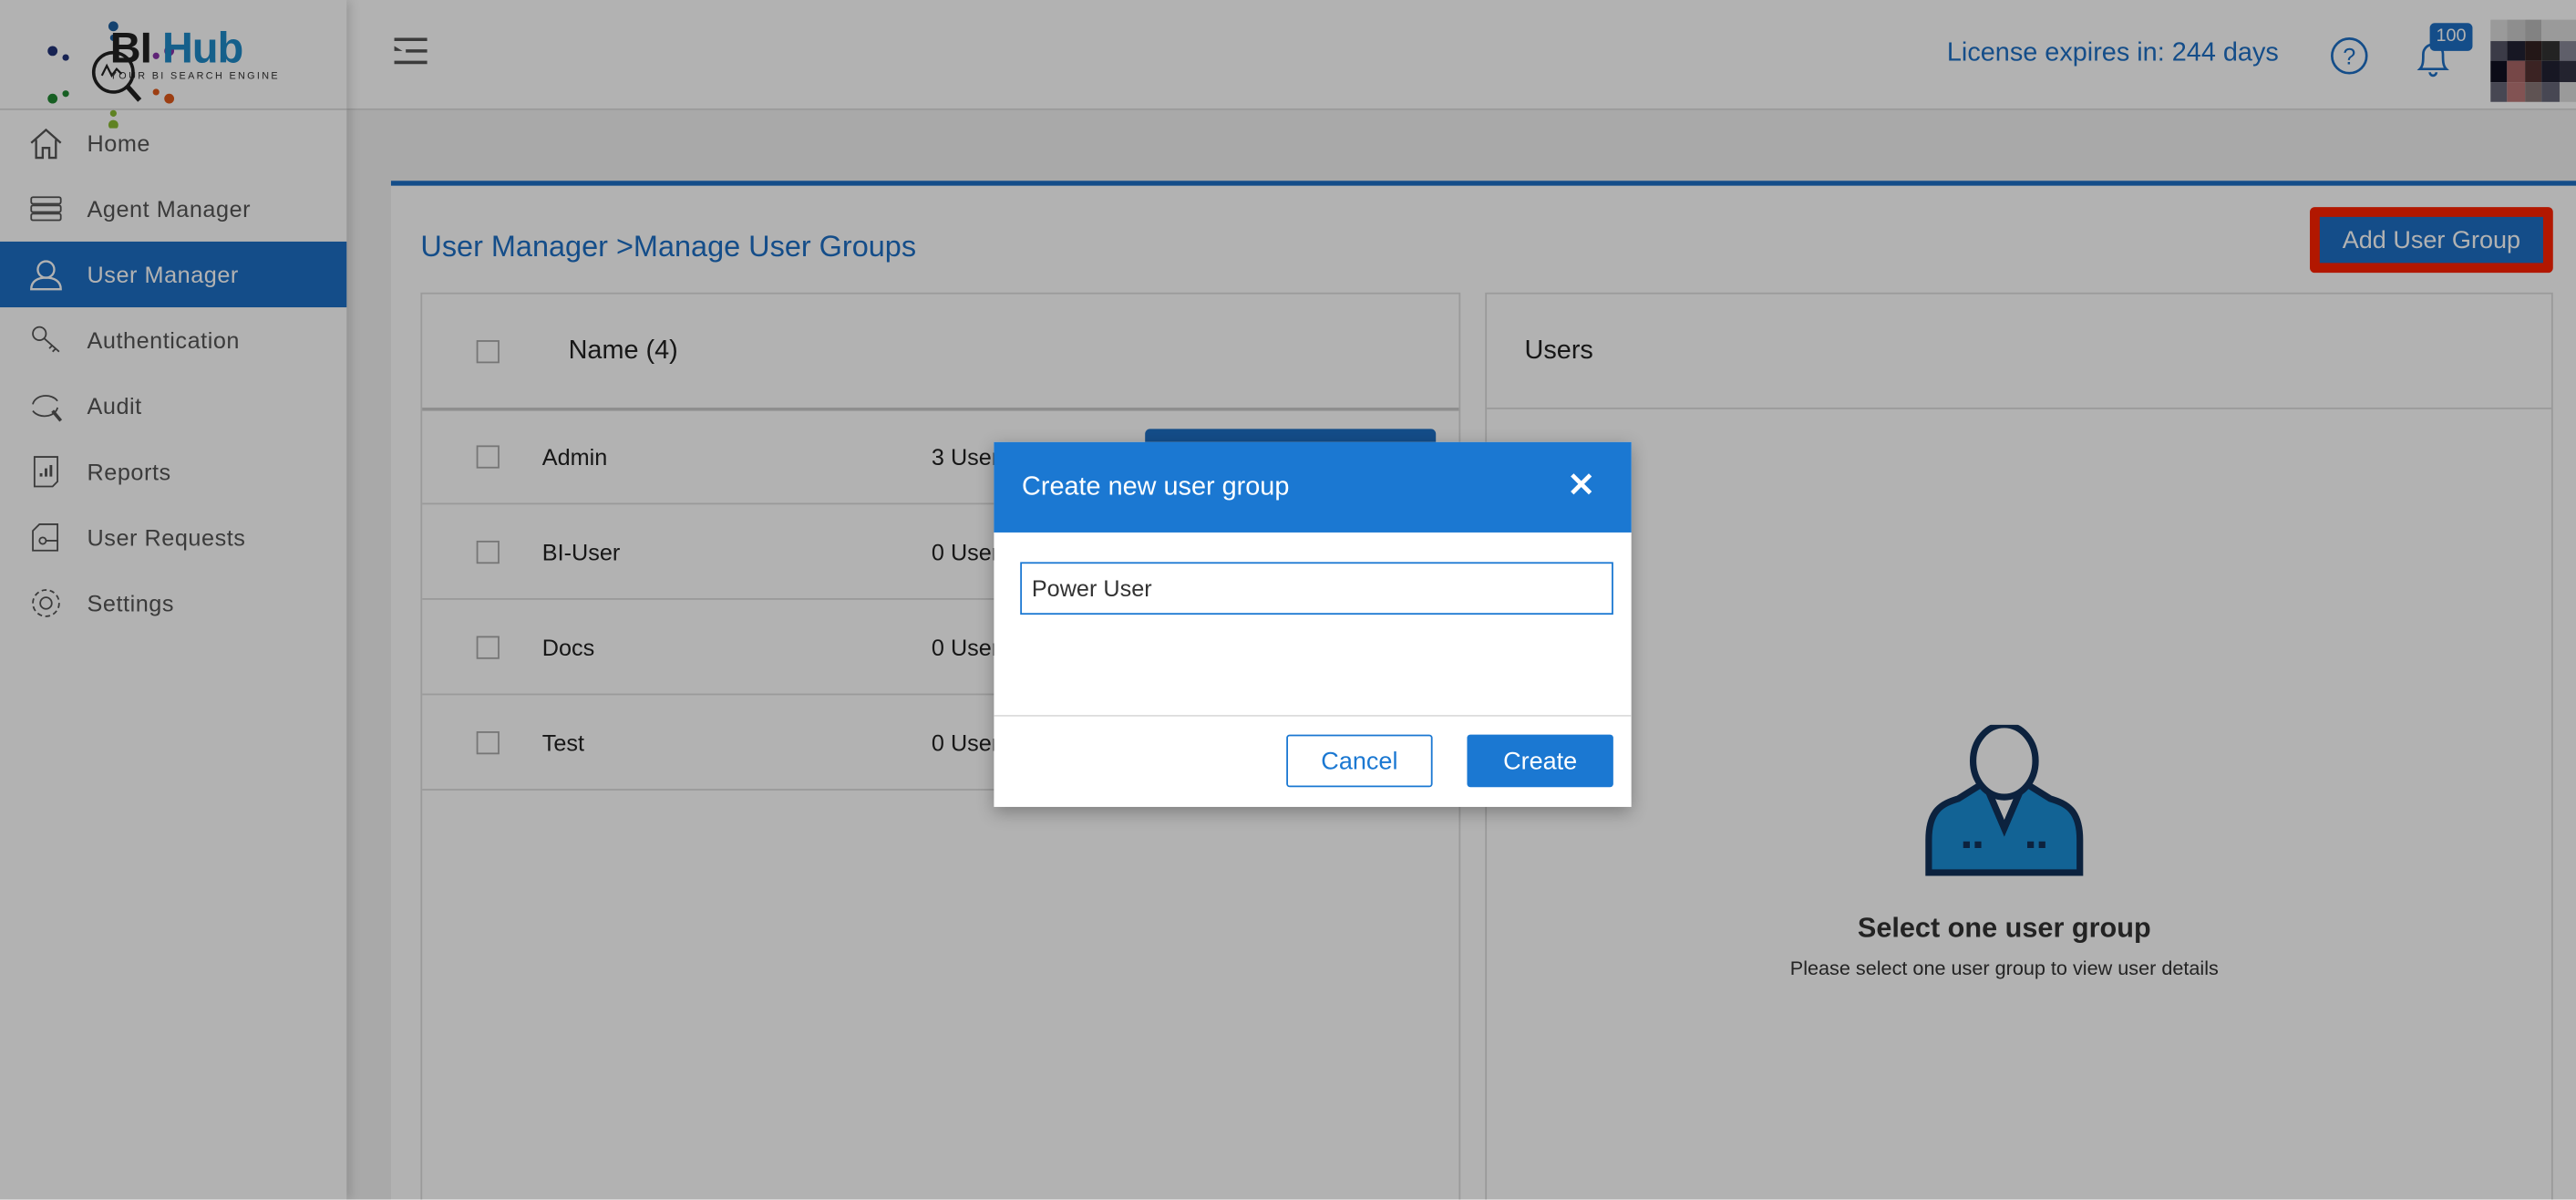 The width and height of the screenshot is (2576, 1200). I want to click on dialog-header: Create new user group, so click(1313, 487).